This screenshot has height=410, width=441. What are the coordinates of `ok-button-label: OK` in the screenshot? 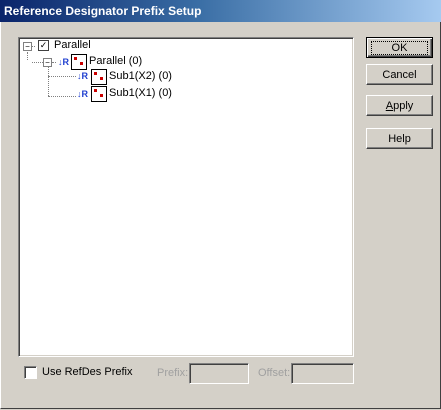 It's located at (399, 48).